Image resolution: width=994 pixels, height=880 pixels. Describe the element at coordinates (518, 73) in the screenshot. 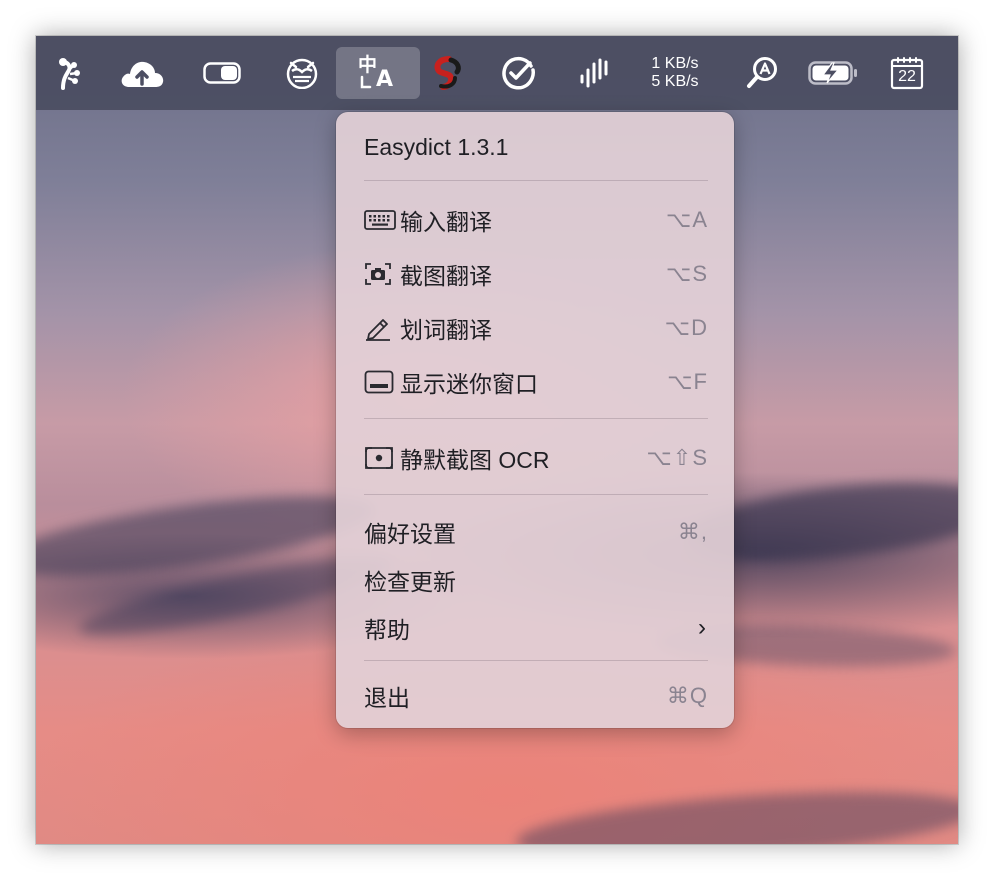

I see `check-circle-icon` at that location.